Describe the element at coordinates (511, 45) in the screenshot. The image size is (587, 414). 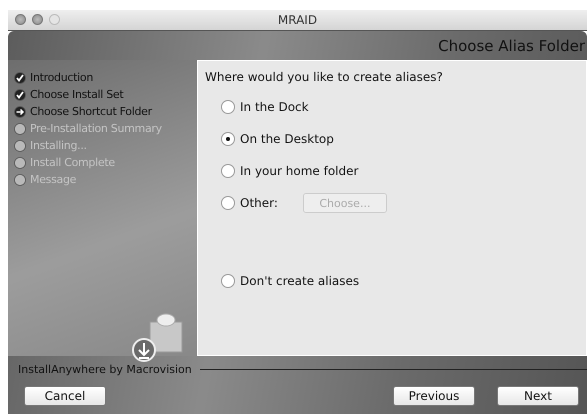
I see `page-title: Choose Alias Folder` at that location.